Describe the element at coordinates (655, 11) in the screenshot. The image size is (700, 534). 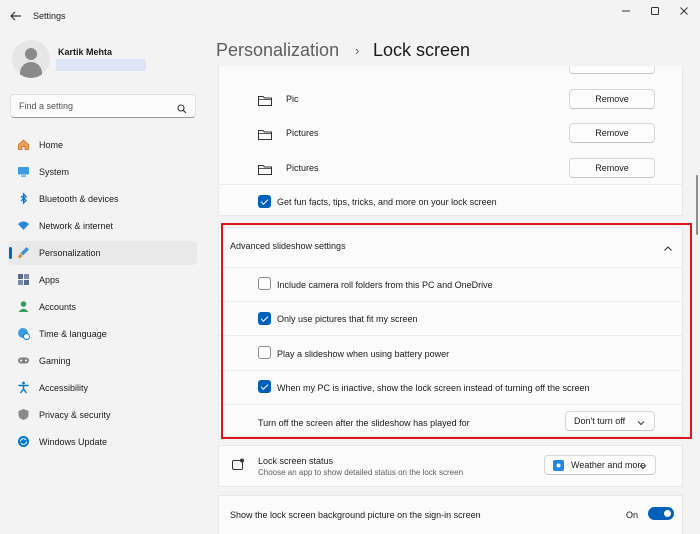
I see `maximize-icon` at that location.